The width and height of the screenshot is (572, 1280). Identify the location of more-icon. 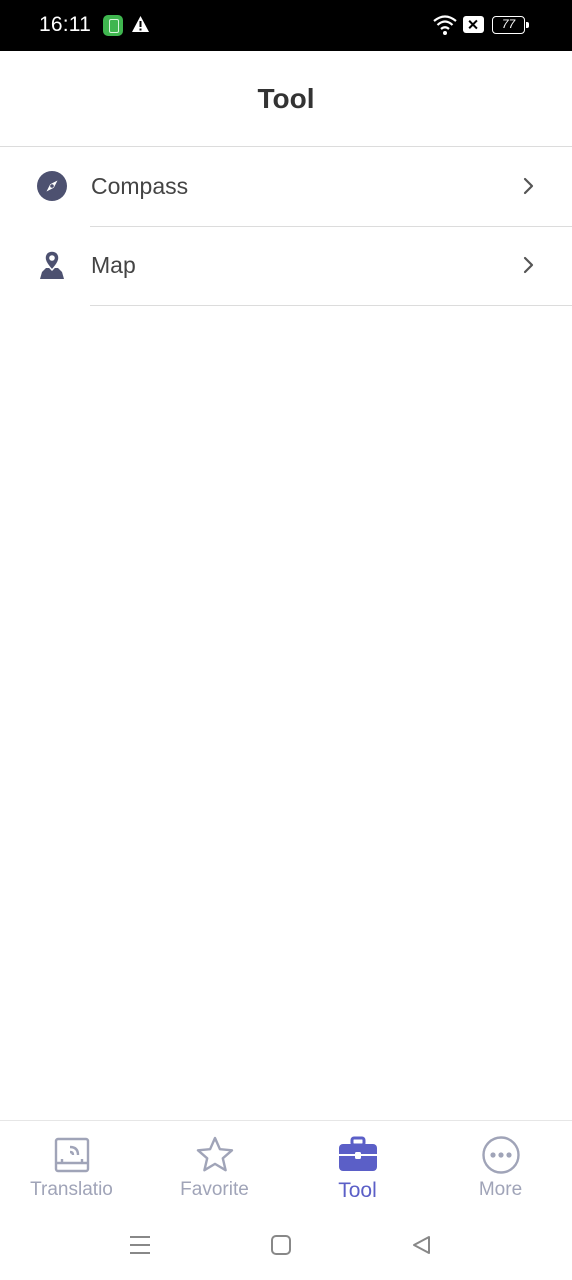
(500, 1155).